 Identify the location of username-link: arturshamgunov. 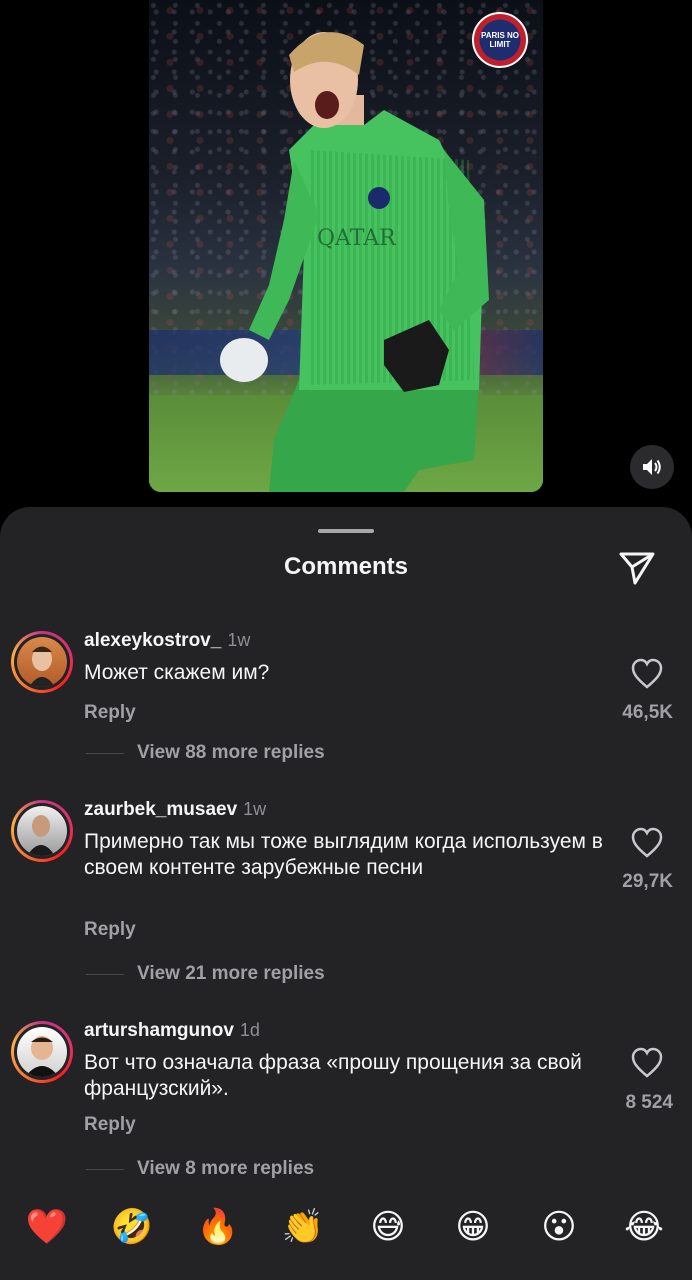
(159, 1030).